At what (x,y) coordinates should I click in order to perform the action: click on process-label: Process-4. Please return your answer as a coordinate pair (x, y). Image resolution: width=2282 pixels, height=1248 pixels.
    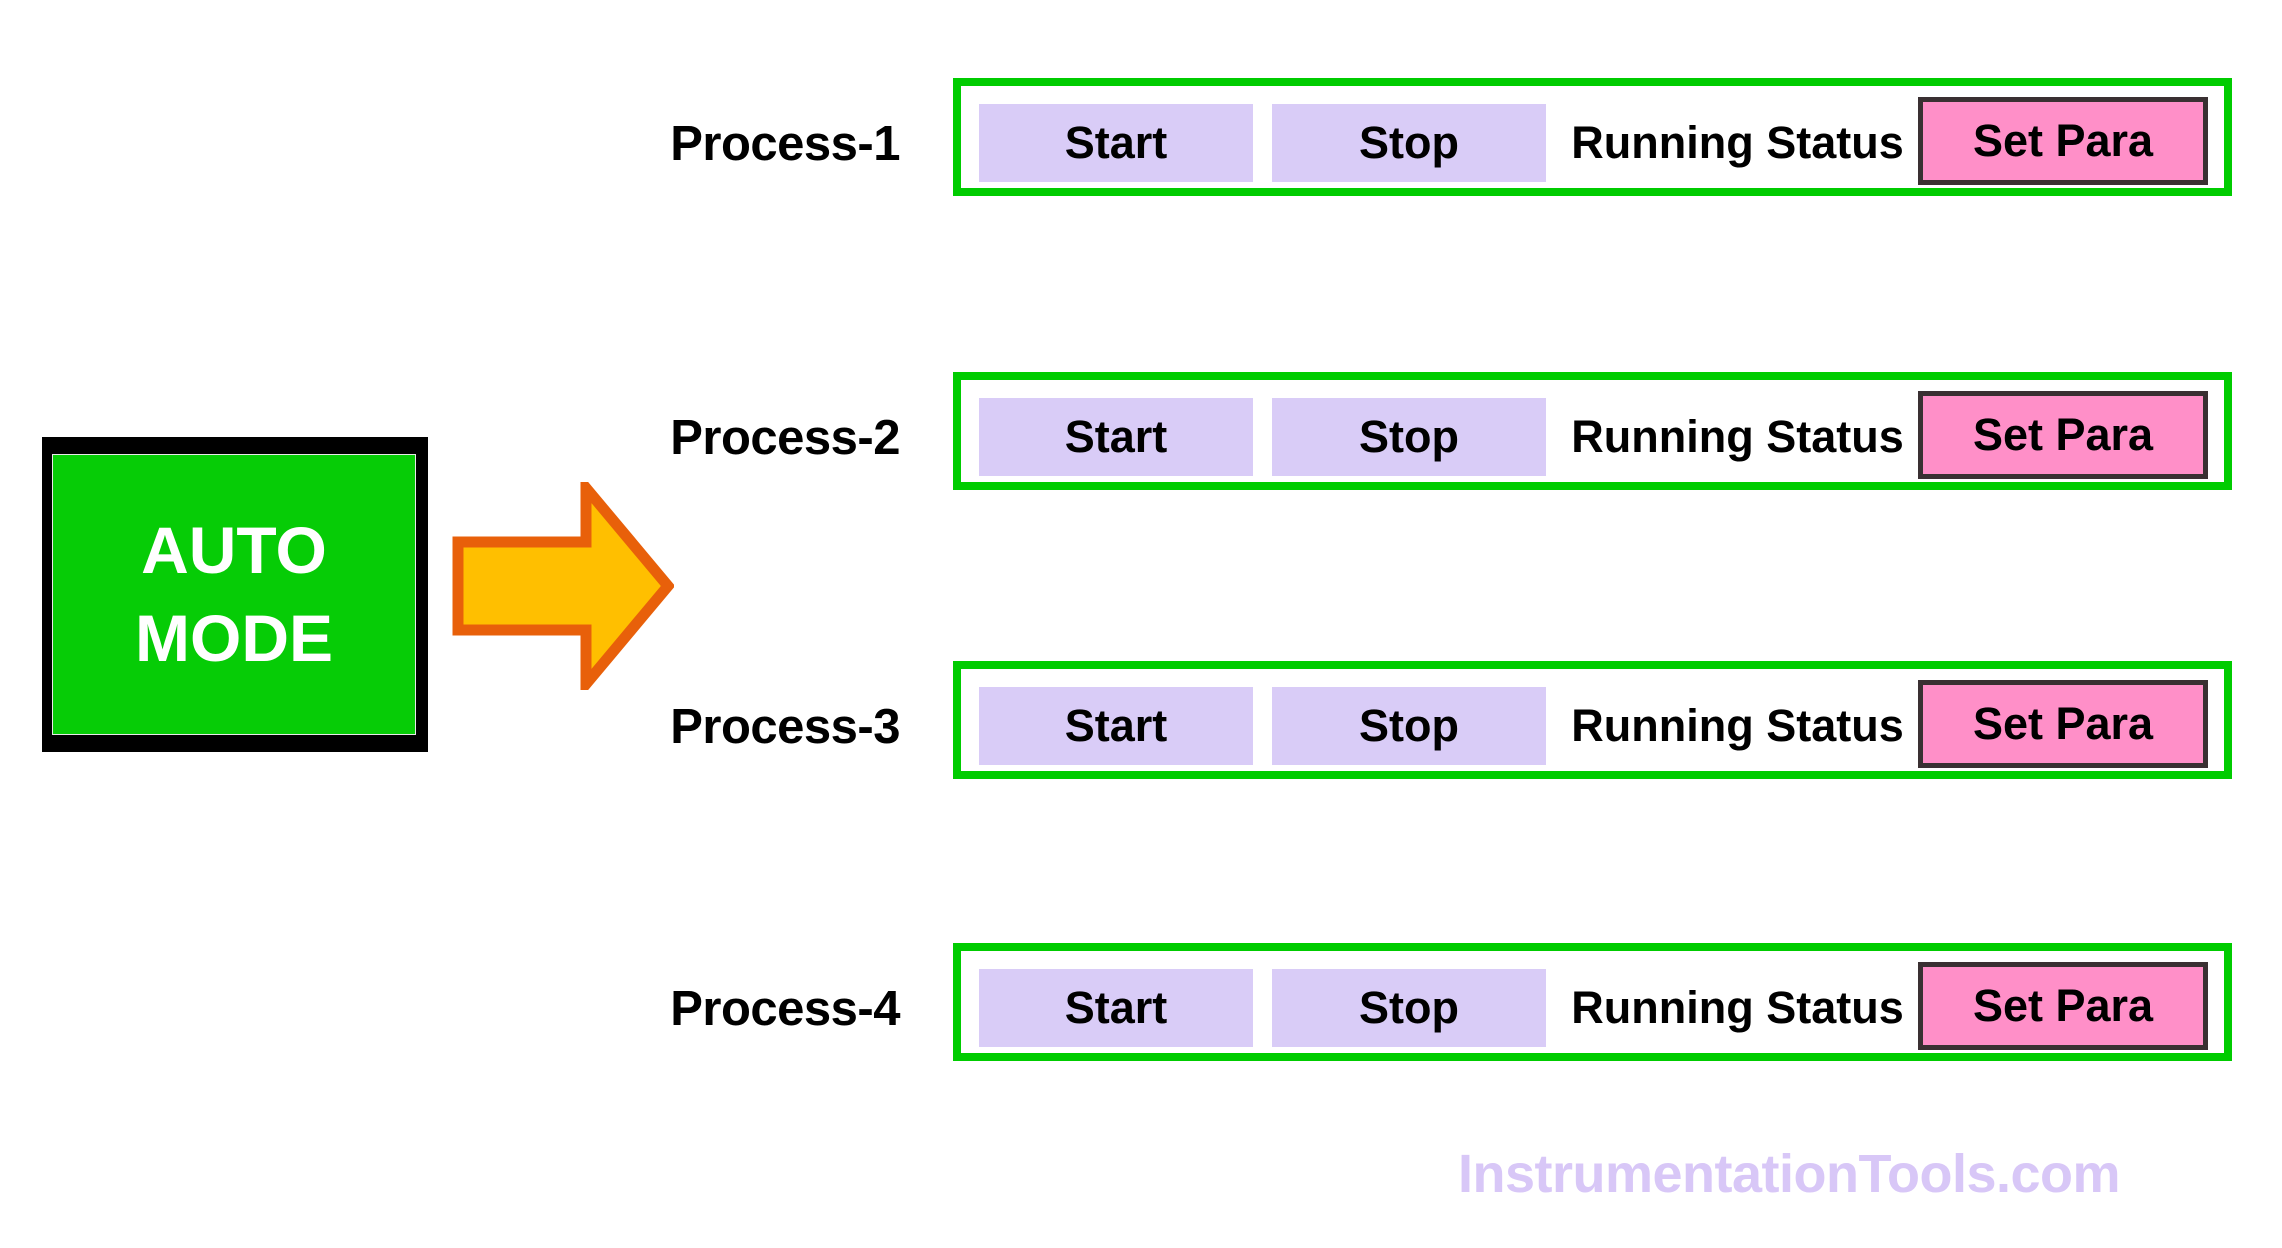
    Looking at the image, I should click on (785, 1009).